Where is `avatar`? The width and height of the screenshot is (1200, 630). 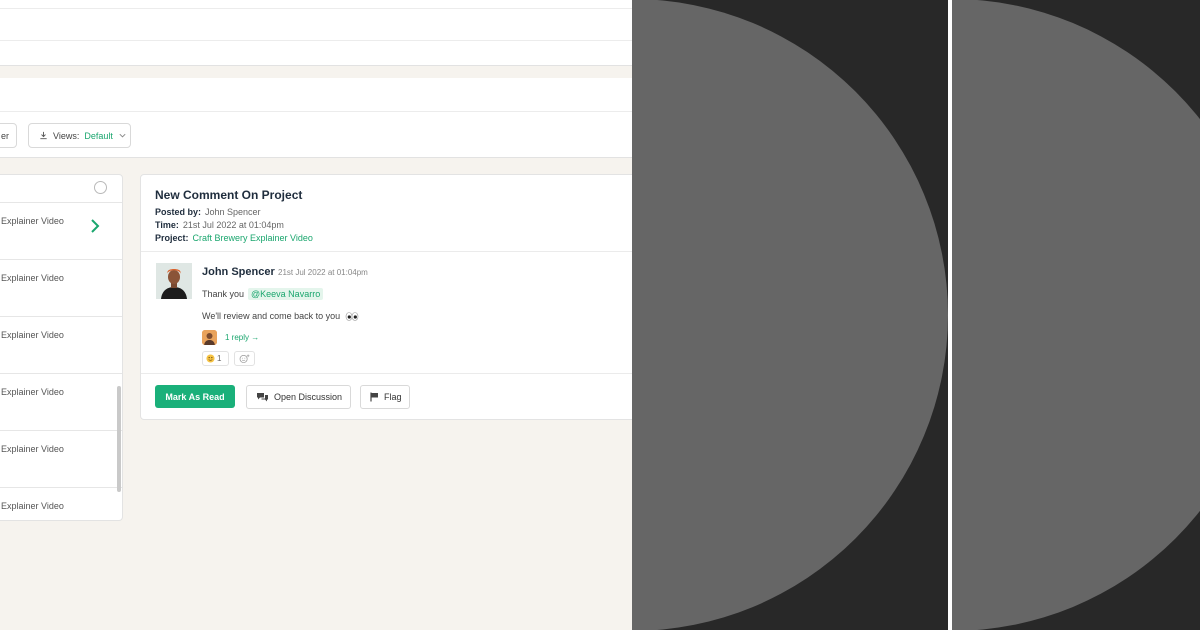
avatar is located at coordinates (174, 281).